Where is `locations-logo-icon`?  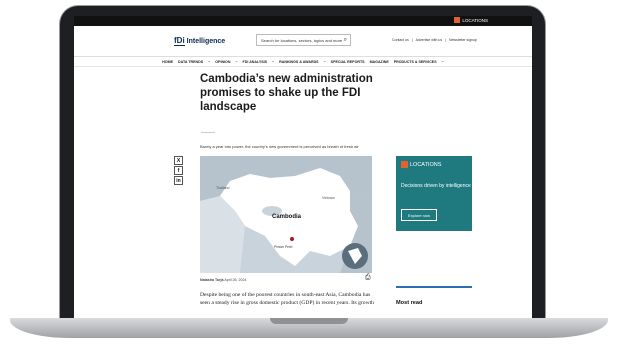
locations-logo-icon is located at coordinates (457, 20).